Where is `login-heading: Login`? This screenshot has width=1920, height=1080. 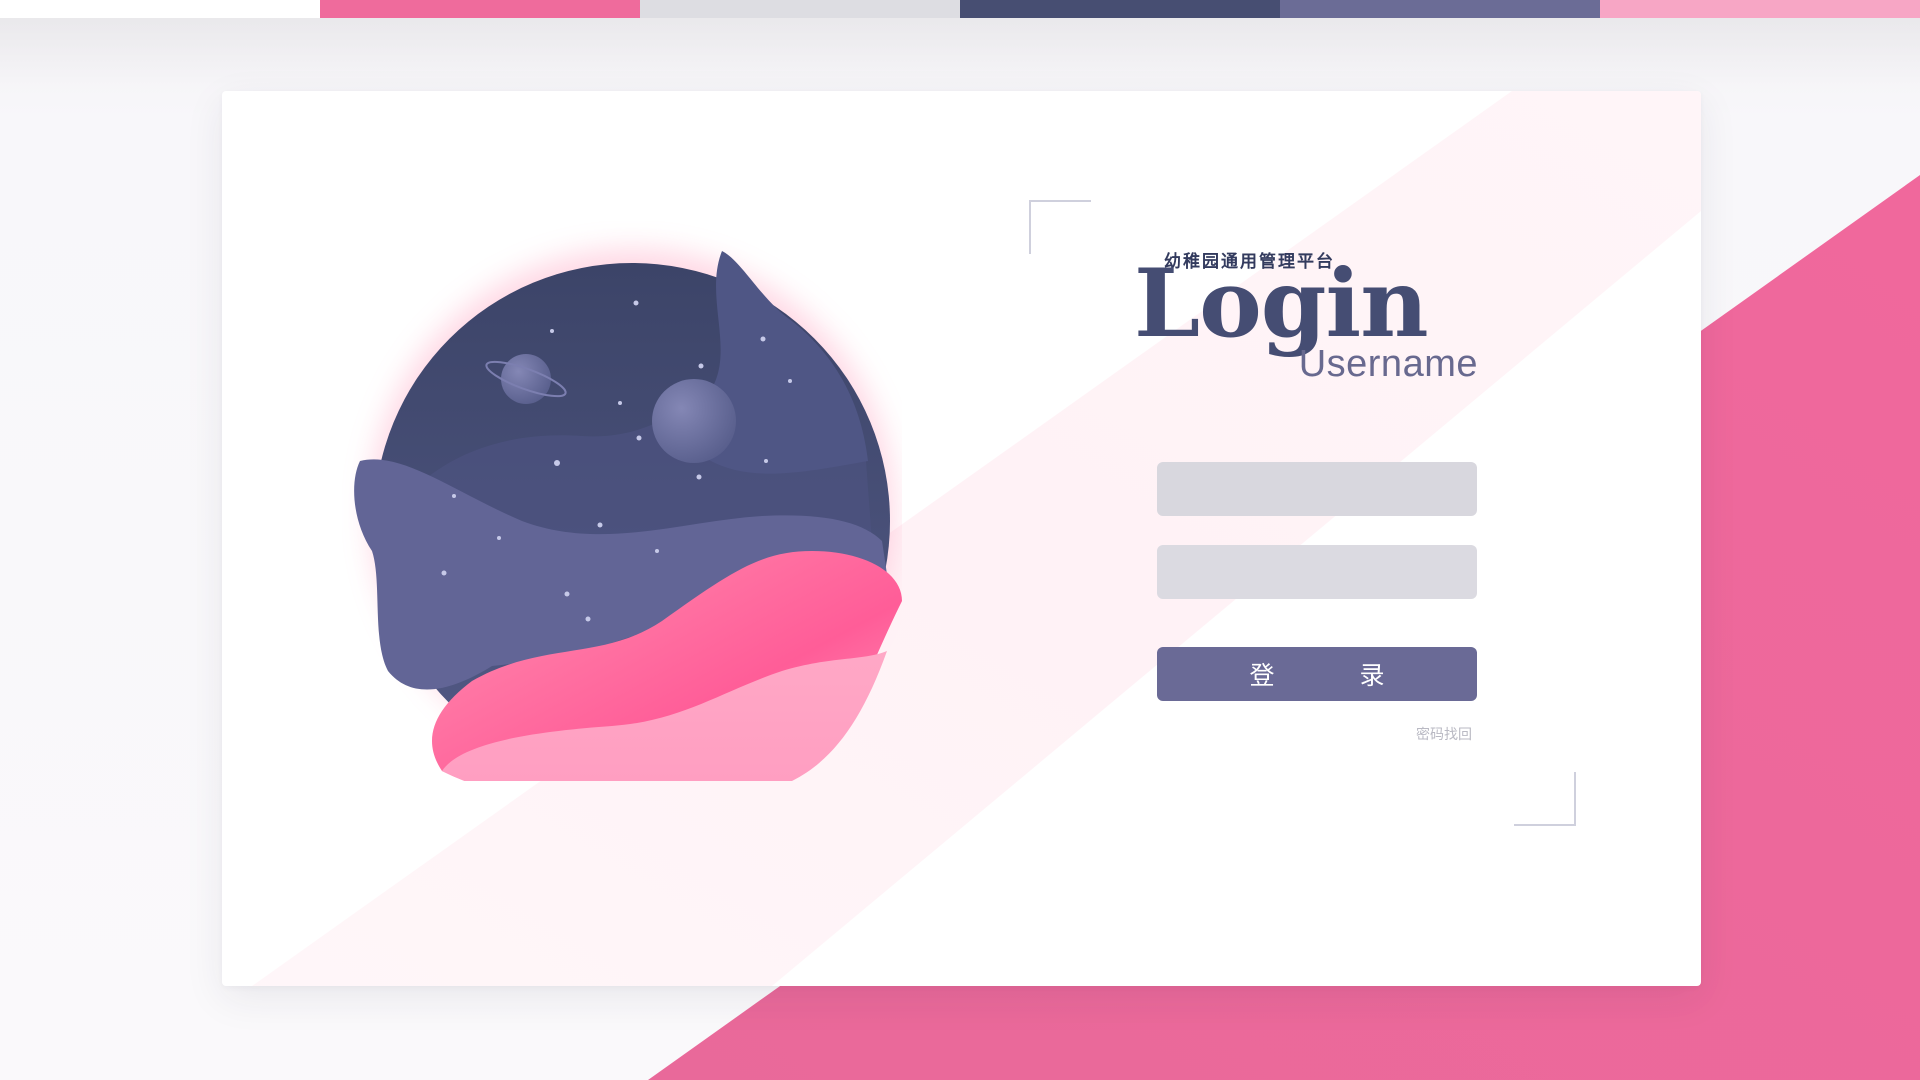
login-heading: Login is located at coordinates (1281, 304).